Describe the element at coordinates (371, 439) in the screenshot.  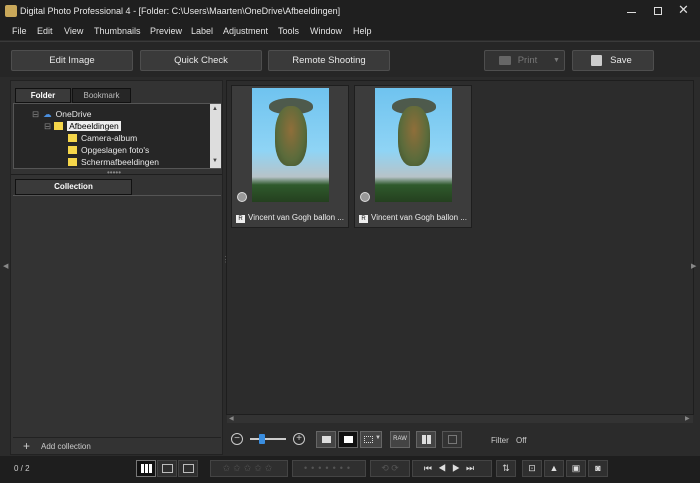
I see `grid-layout-menu-button: ▼` at that location.